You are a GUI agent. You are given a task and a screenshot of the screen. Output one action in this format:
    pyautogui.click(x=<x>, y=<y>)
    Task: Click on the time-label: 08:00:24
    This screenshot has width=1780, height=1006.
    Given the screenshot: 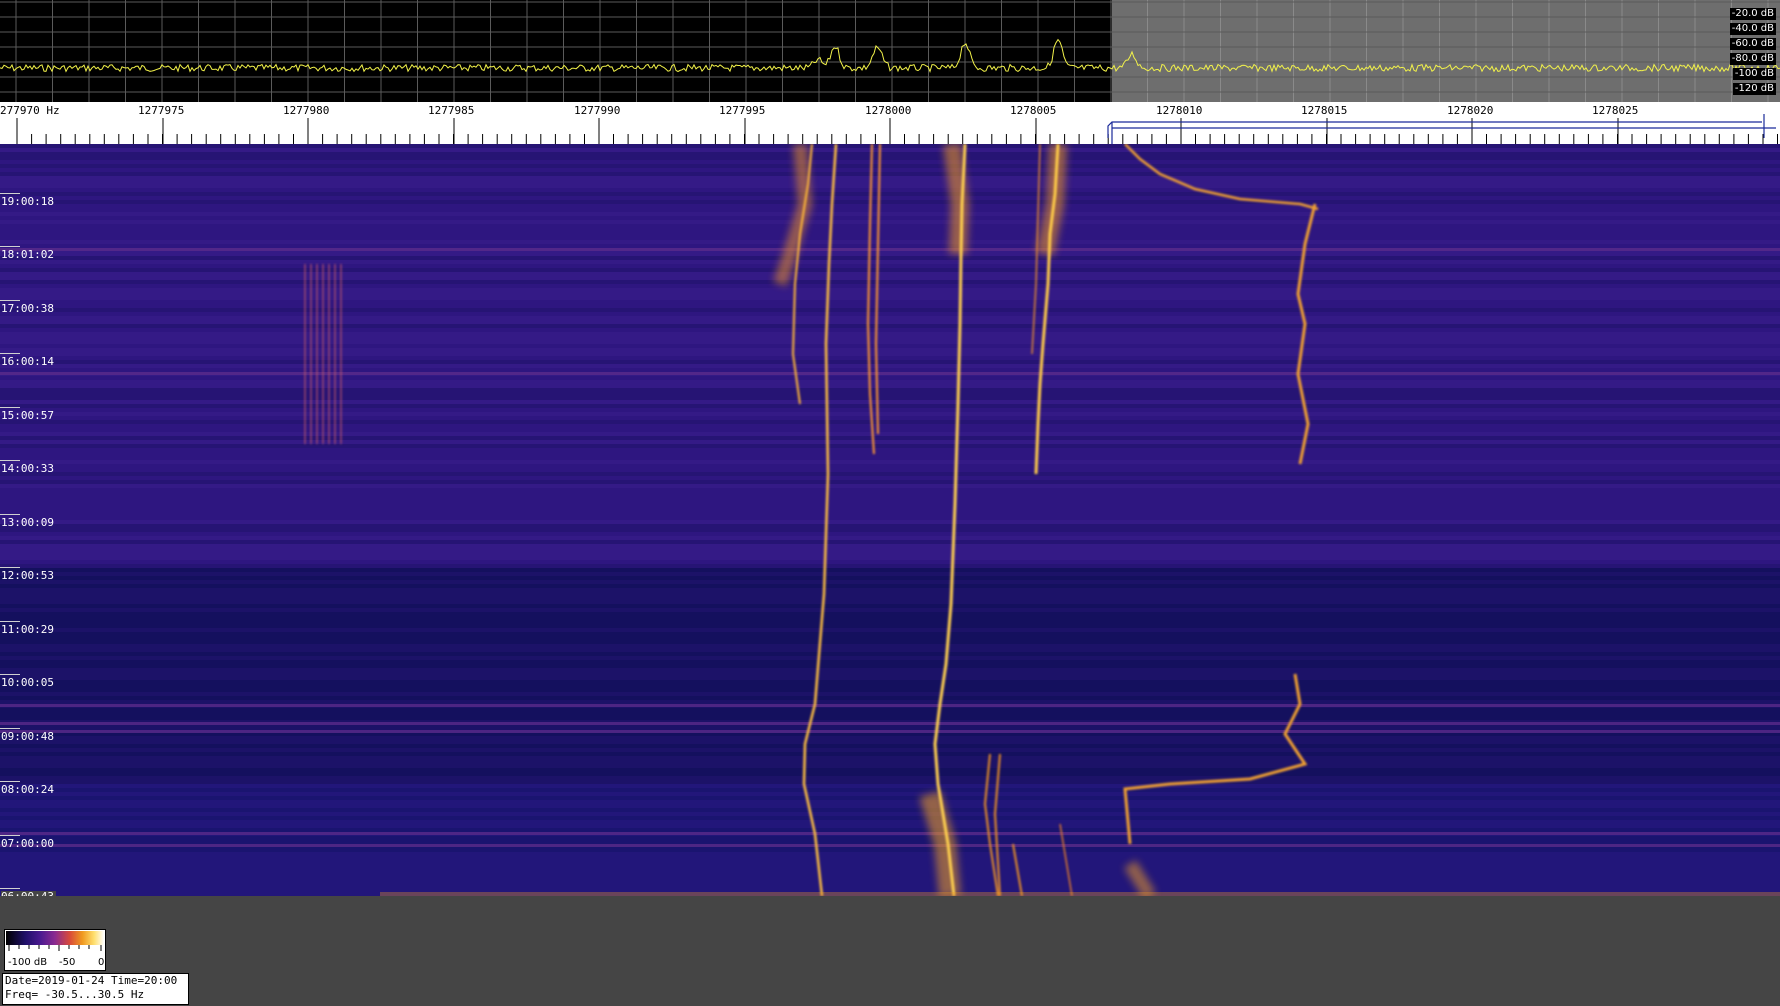 What is the action you would take?
    pyautogui.click(x=27, y=789)
    